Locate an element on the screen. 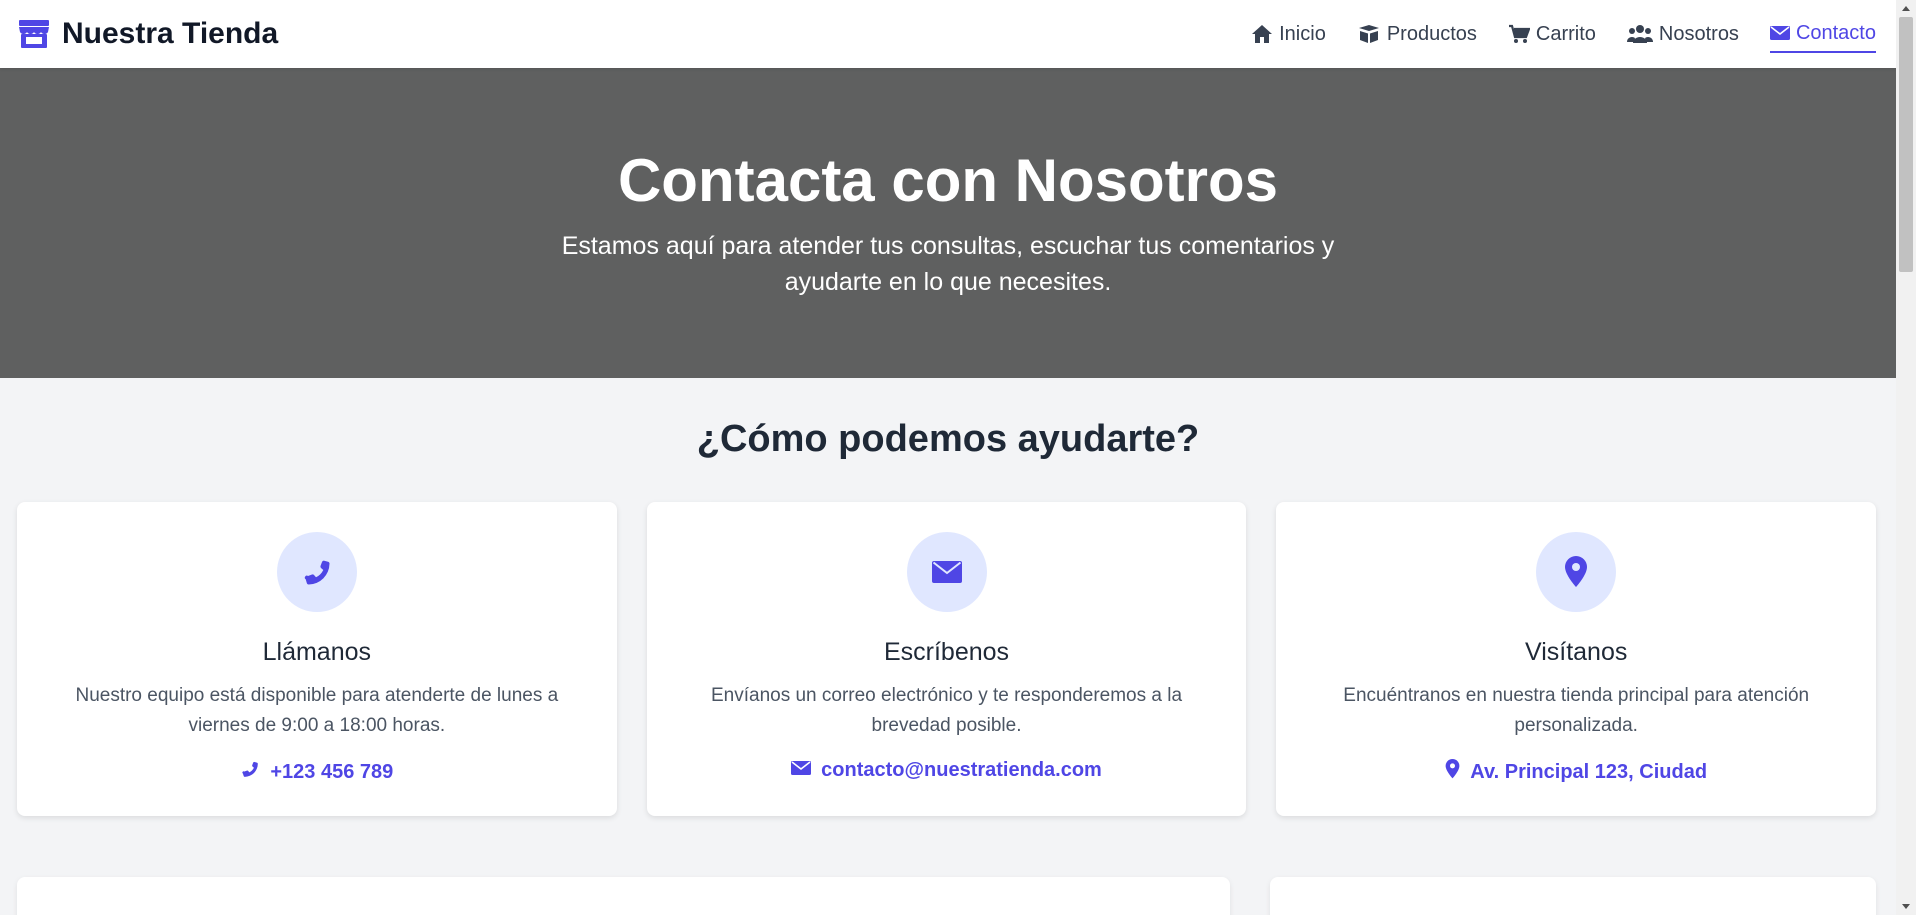 The height and width of the screenshot is (915, 1916). card-title: Visítanos is located at coordinates (1576, 652).